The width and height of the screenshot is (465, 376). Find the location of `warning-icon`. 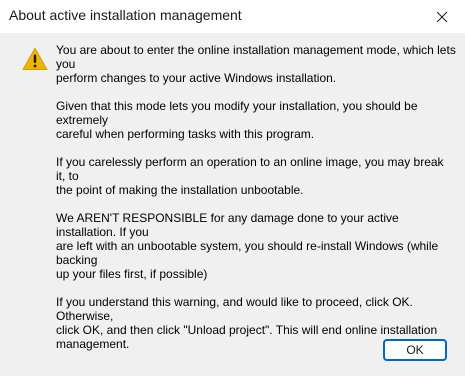

warning-icon is located at coordinates (35, 58).